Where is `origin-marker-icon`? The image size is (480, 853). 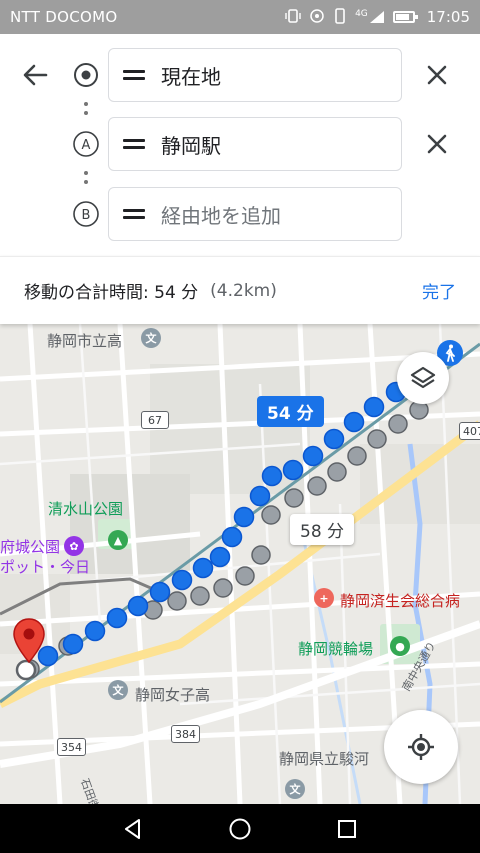 origin-marker-icon is located at coordinates (86, 75).